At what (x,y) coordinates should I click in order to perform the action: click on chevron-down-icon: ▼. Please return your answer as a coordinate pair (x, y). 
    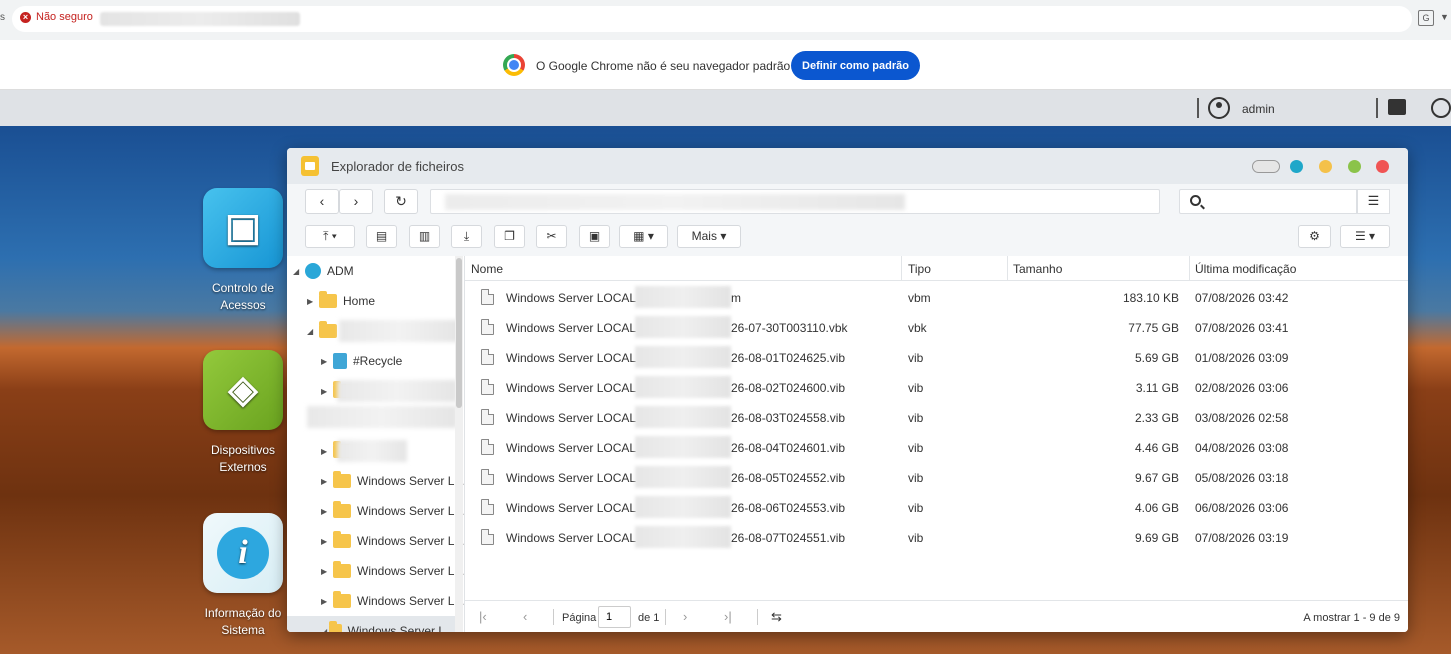
    Looking at the image, I should click on (1444, 17).